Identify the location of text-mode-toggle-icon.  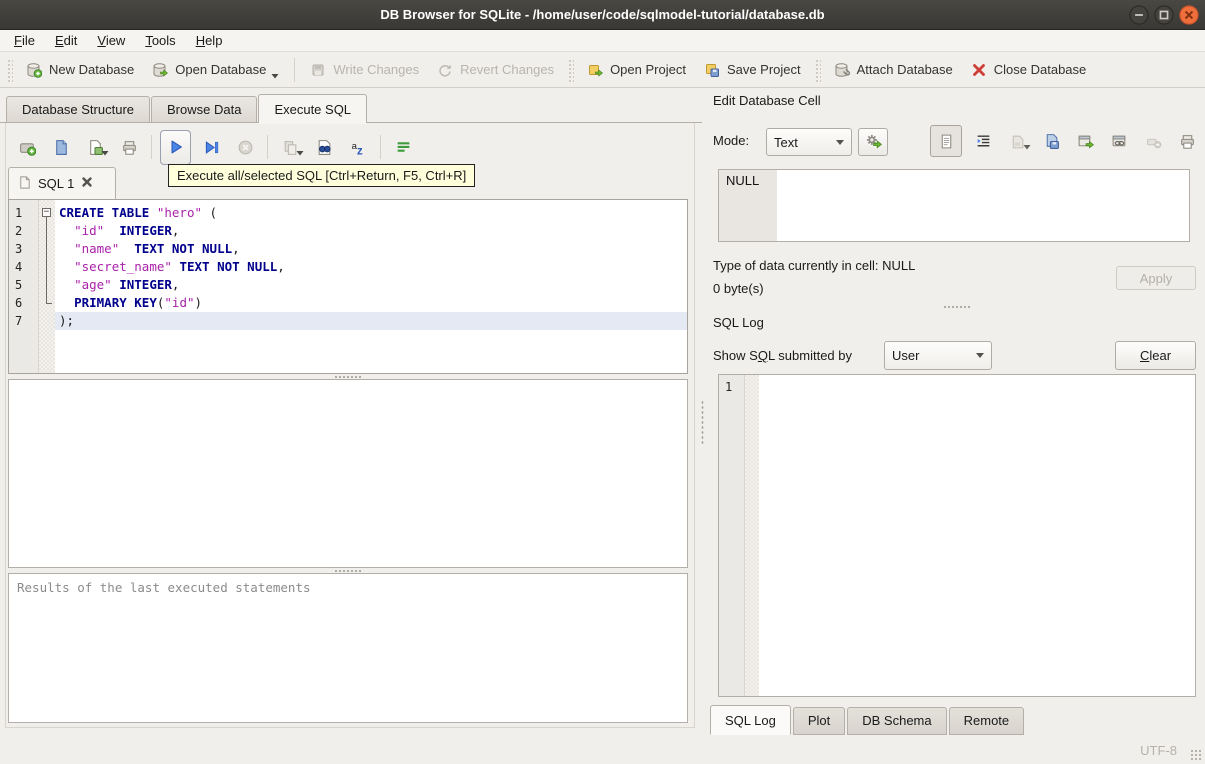
(946, 141).